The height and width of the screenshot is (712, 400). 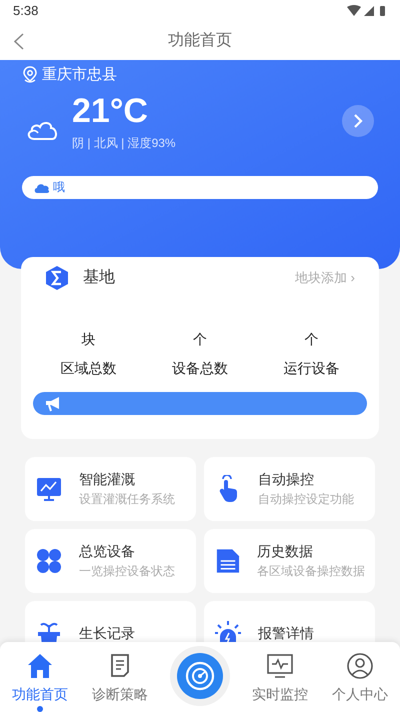 What do you see at coordinates (53, 404) in the screenshot?
I see `megaphone-icon` at bounding box center [53, 404].